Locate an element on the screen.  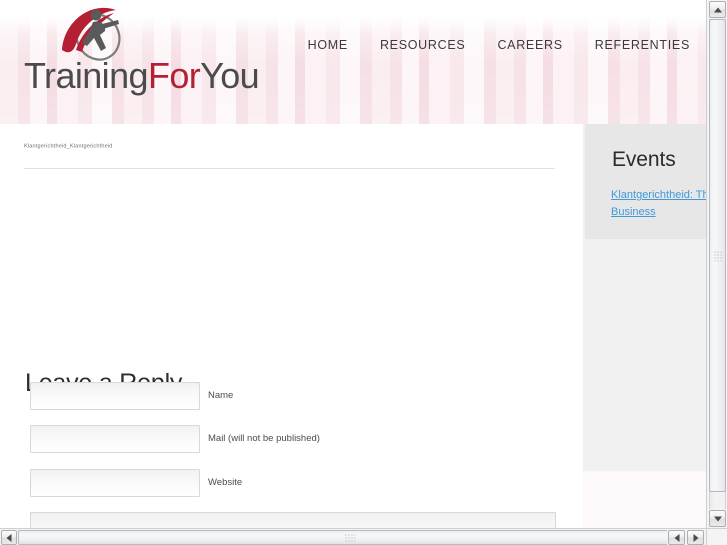
logo-word-for: For is located at coordinates (174, 75).